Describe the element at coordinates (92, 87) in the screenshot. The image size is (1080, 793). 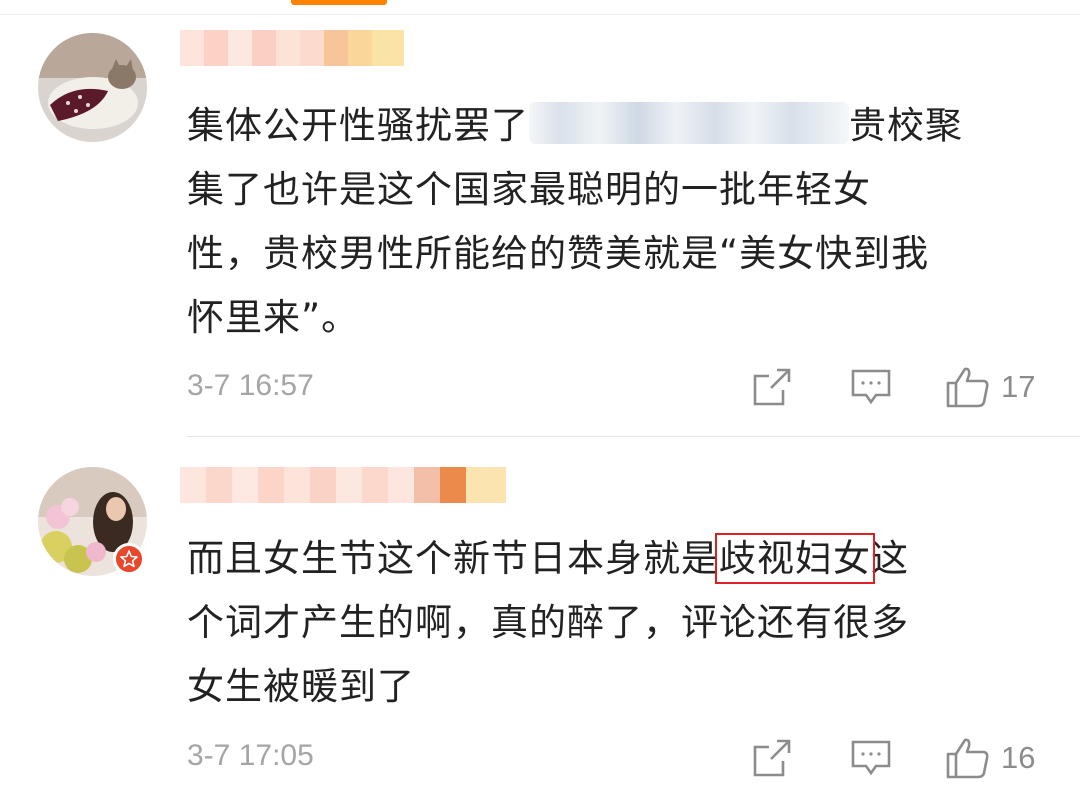
I see `avatar` at that location.